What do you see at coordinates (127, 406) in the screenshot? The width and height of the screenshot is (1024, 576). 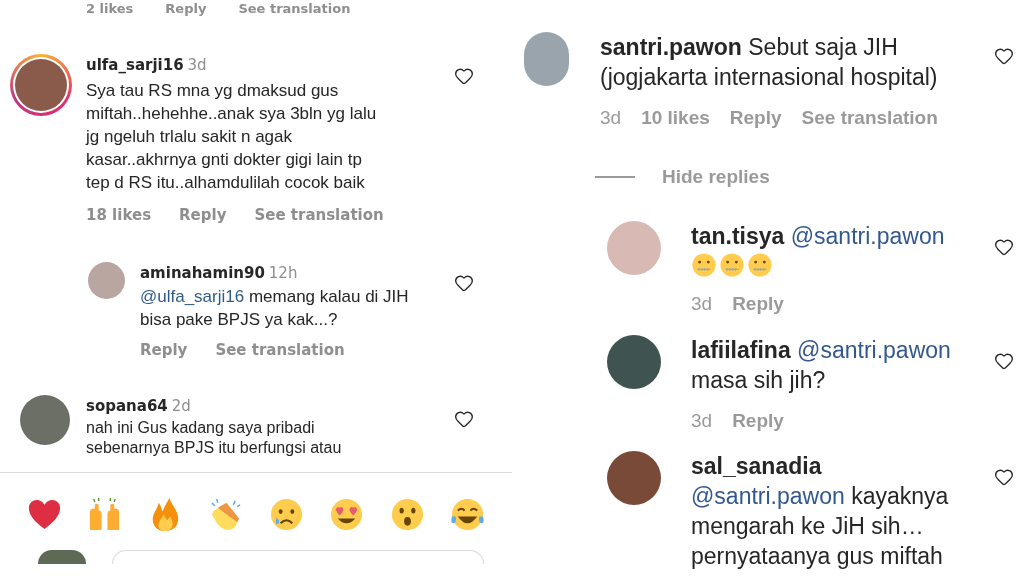 I see `username-link: sopana64` at bounding box center [127, 406].